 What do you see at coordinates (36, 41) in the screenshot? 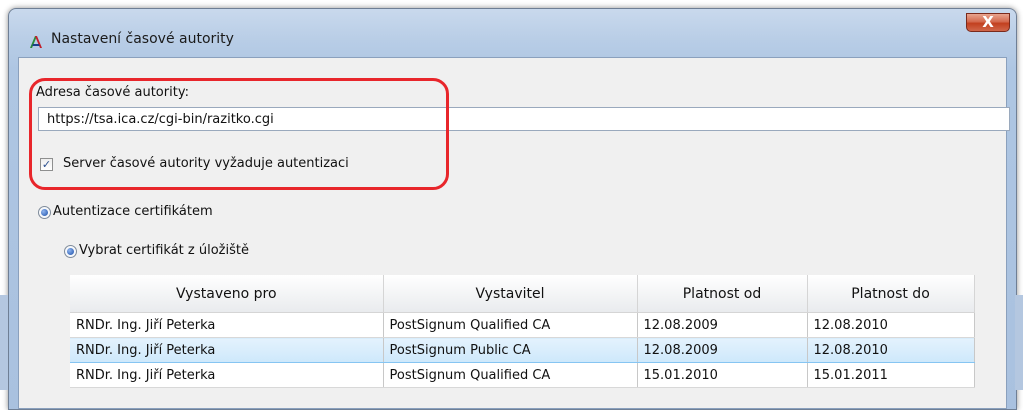
I see `app-logo-icon` at bounding box center [36, 41].